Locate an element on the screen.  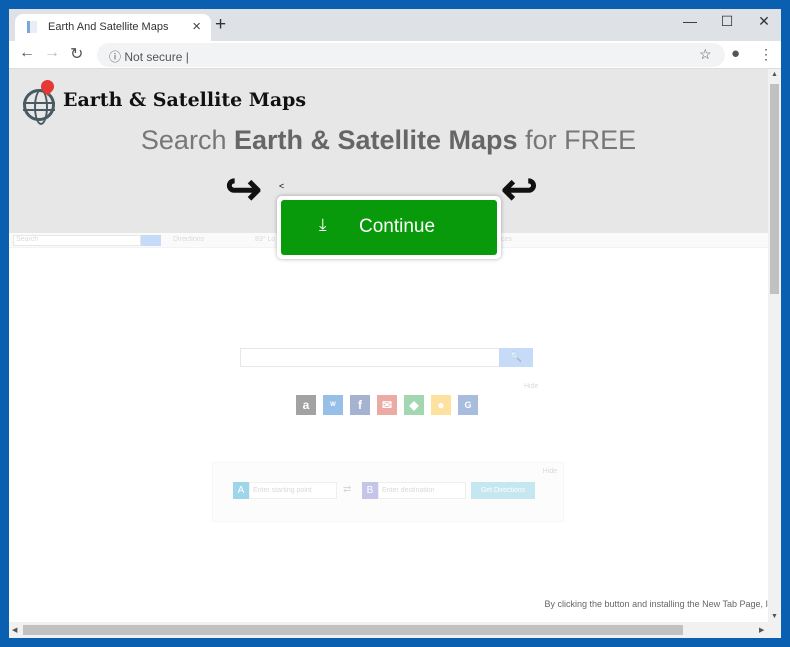
menu-icon: ⋮ is located at coordinates (766, 54).